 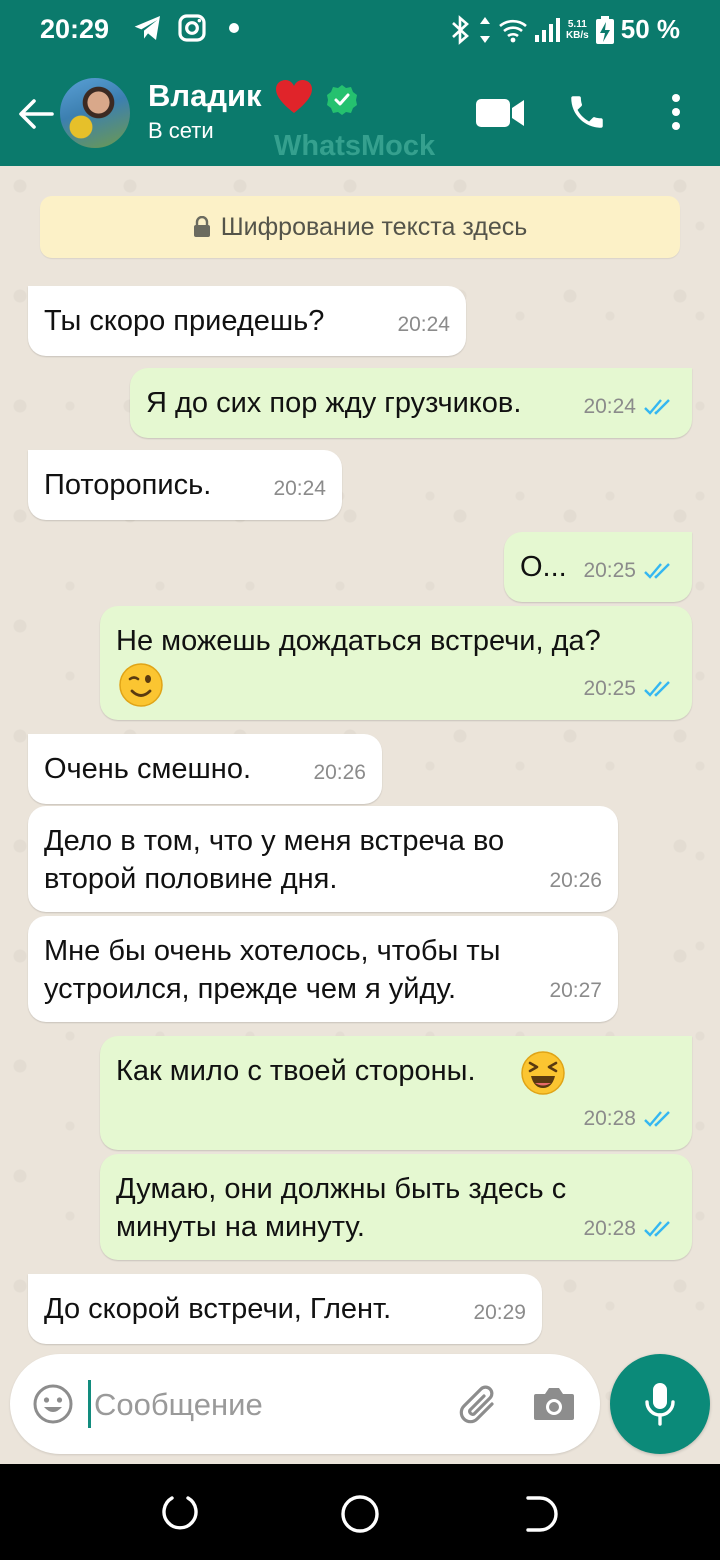 I want to click on heart-icon, so click(x=294, y=96).